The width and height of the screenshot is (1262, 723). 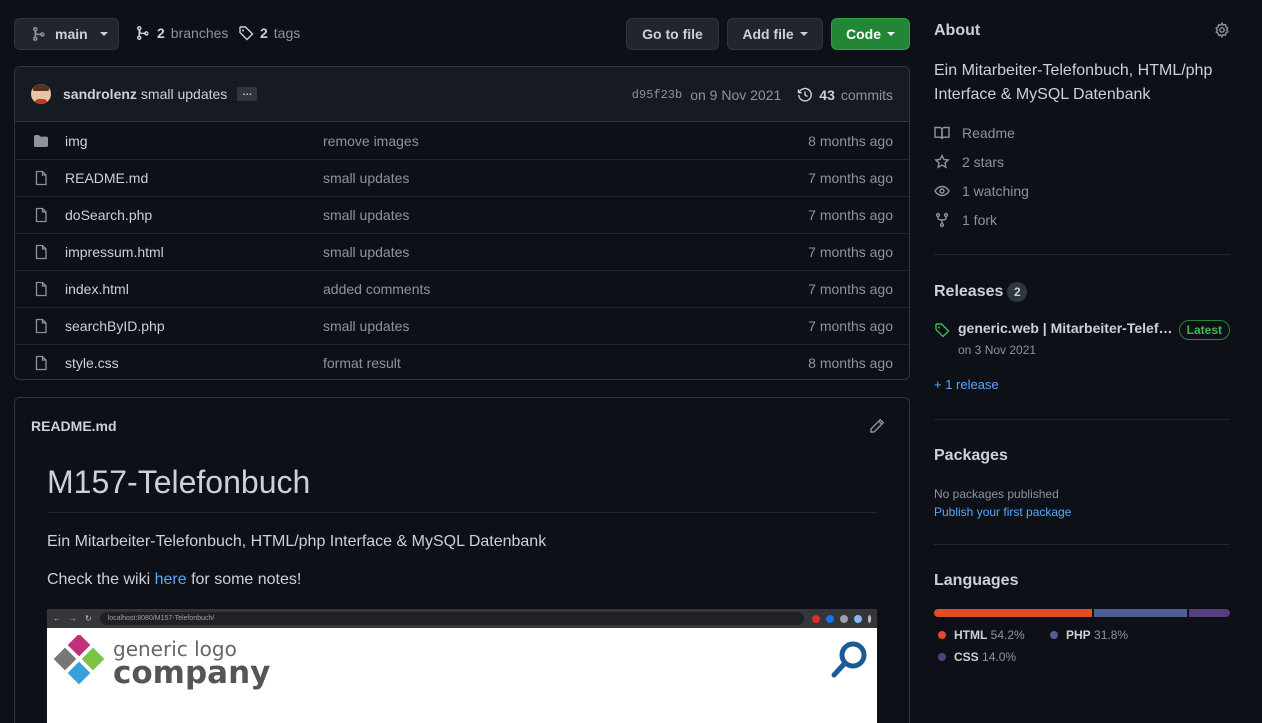 I want to click on wiki-link: here, so click(x=171, y=579).